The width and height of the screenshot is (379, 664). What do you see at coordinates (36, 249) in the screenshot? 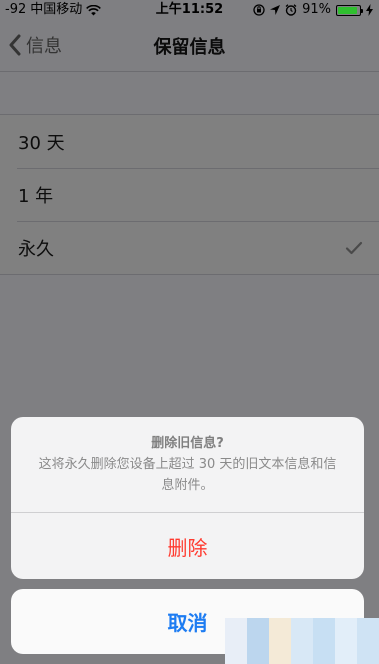
I see `option-label: 永久` at bounding box center [36, 249].